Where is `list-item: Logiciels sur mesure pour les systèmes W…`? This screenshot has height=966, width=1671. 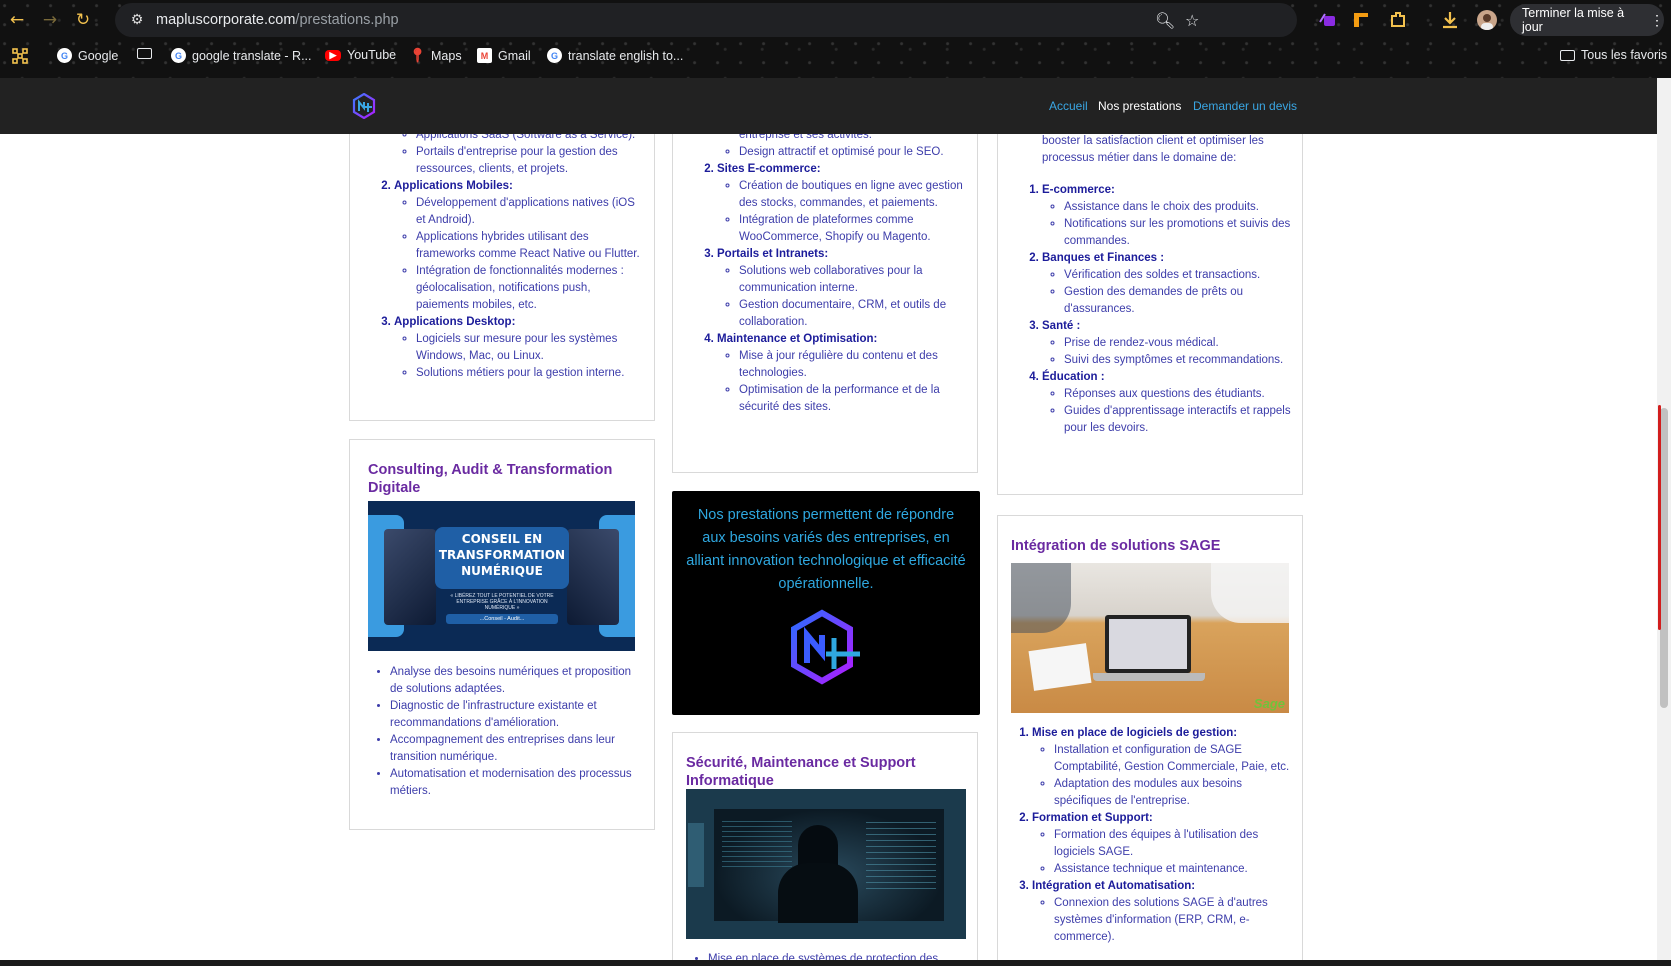
list-item: Logiciels sur mesure pour les systèmes W… is located at coordinates (529, 348).